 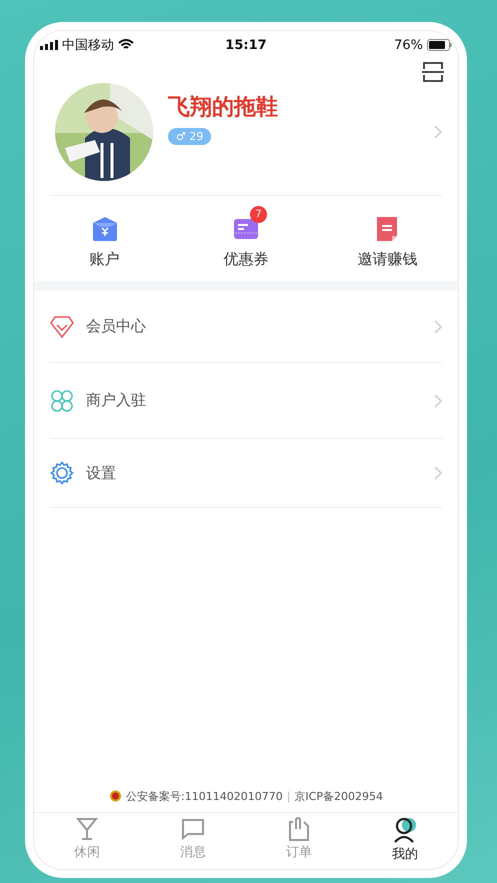 I want to click on shortcut-item: 7 优惠券, so click(x=246, y=237).